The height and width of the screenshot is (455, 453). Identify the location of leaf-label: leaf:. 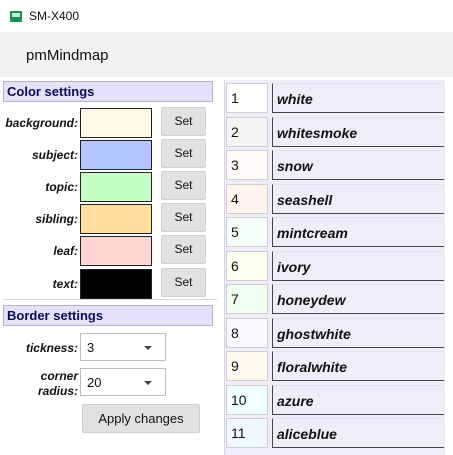
(65, 251).